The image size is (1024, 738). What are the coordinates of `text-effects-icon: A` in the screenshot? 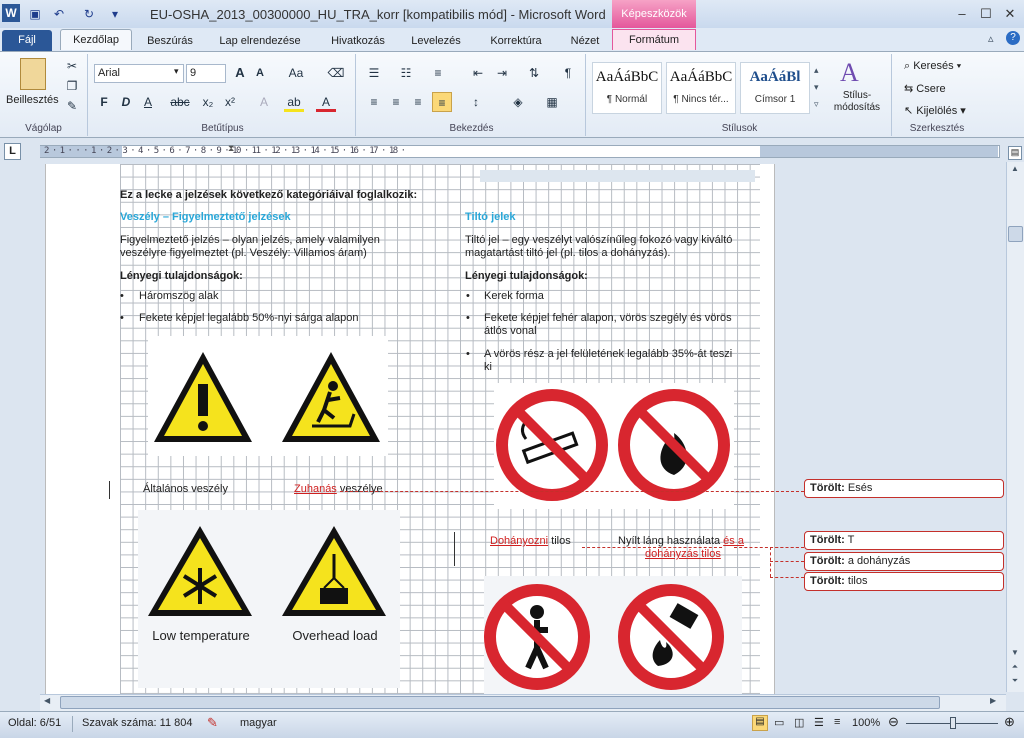 It's located at (264, 102).